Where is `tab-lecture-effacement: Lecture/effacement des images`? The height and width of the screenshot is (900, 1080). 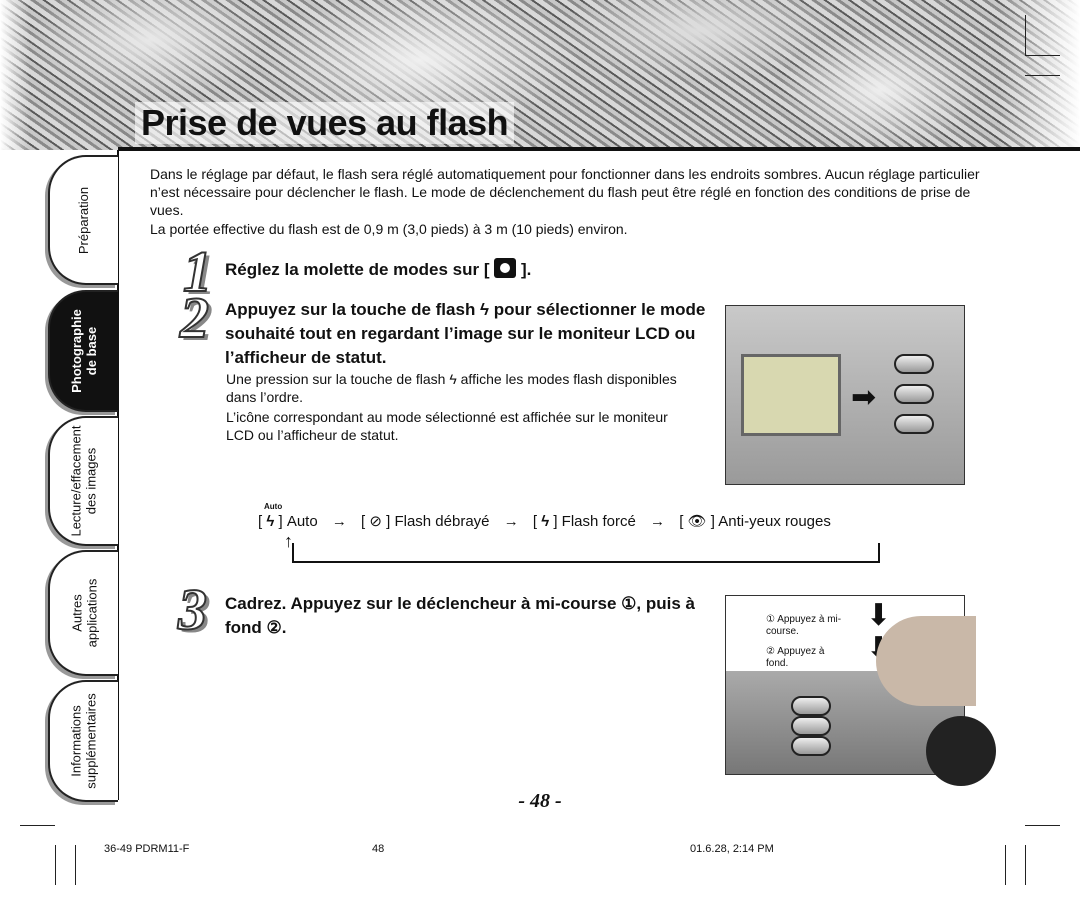
tab-lecture-effacement: Lecture/effacement des images is located at coordinates (83, 481).